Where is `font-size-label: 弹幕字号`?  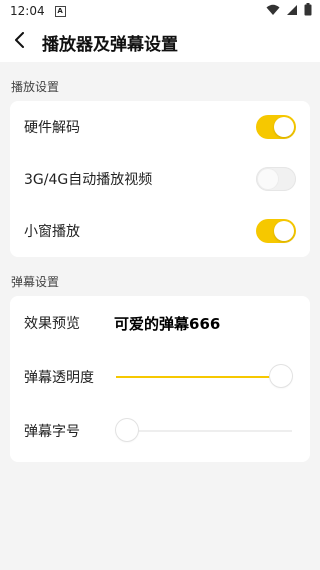 font-size-label: 弹幕字号 is located at coordinates (52, 432).